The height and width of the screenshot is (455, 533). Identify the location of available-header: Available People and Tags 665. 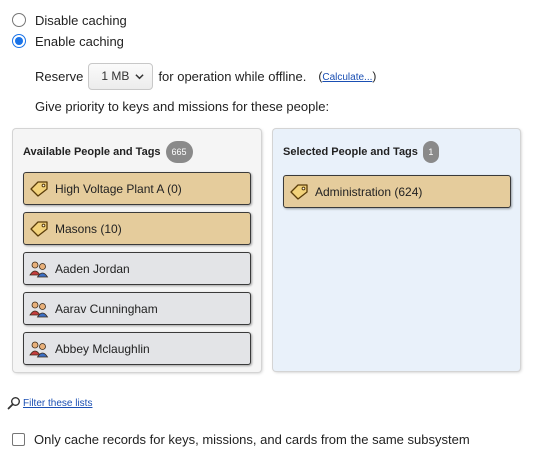
(108, 152).